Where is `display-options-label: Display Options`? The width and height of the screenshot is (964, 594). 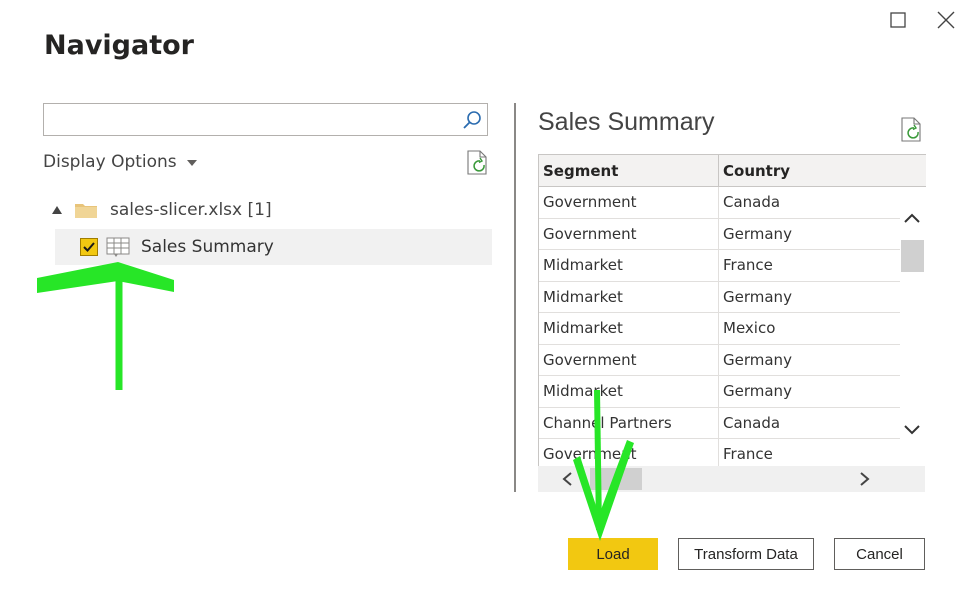 display-options-label: Display Options is located at coordinates (110, 162).